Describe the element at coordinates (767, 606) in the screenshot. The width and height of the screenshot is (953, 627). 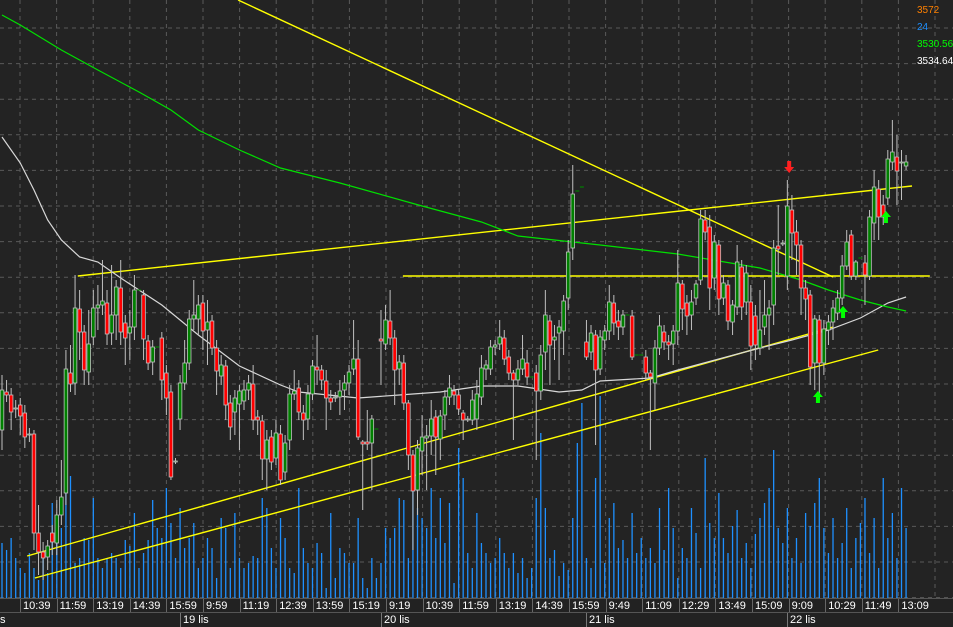
I see `time-tick-label: 15:09` at that location.